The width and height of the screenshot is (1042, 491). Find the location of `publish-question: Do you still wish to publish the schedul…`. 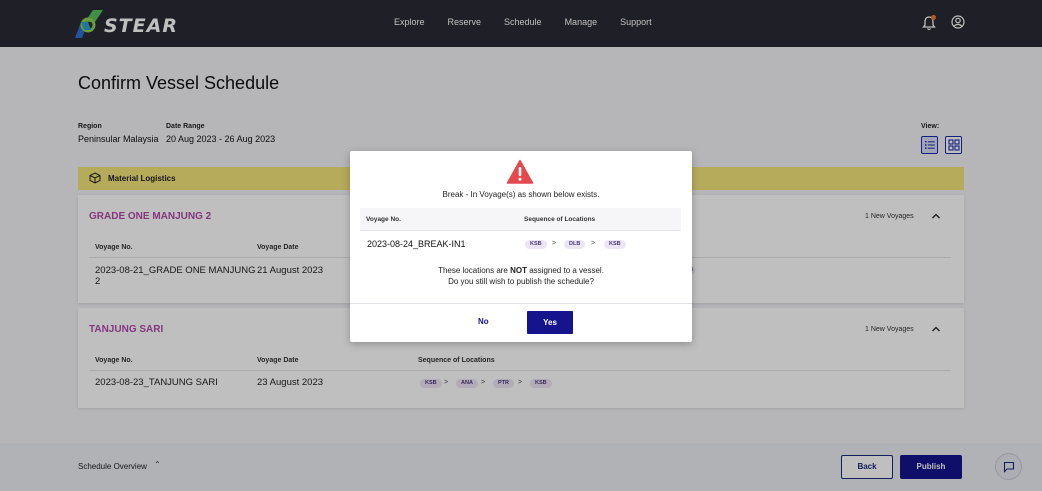

publish-question: Do you still wish to publish the schedul… is located at coordinates (521, 281).